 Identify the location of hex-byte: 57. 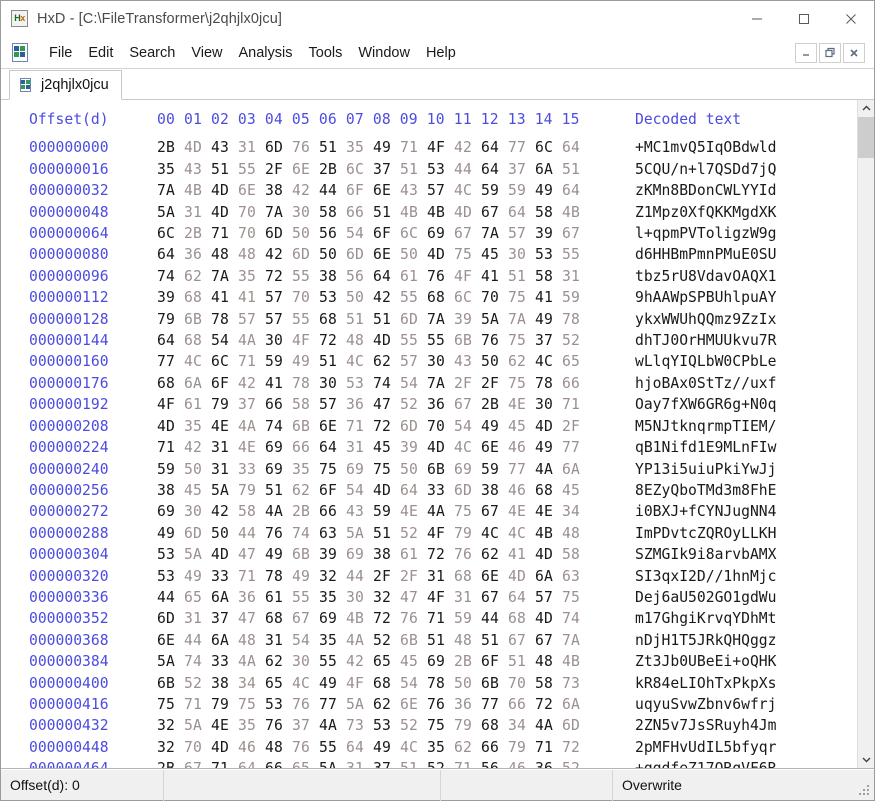
(274, 297).